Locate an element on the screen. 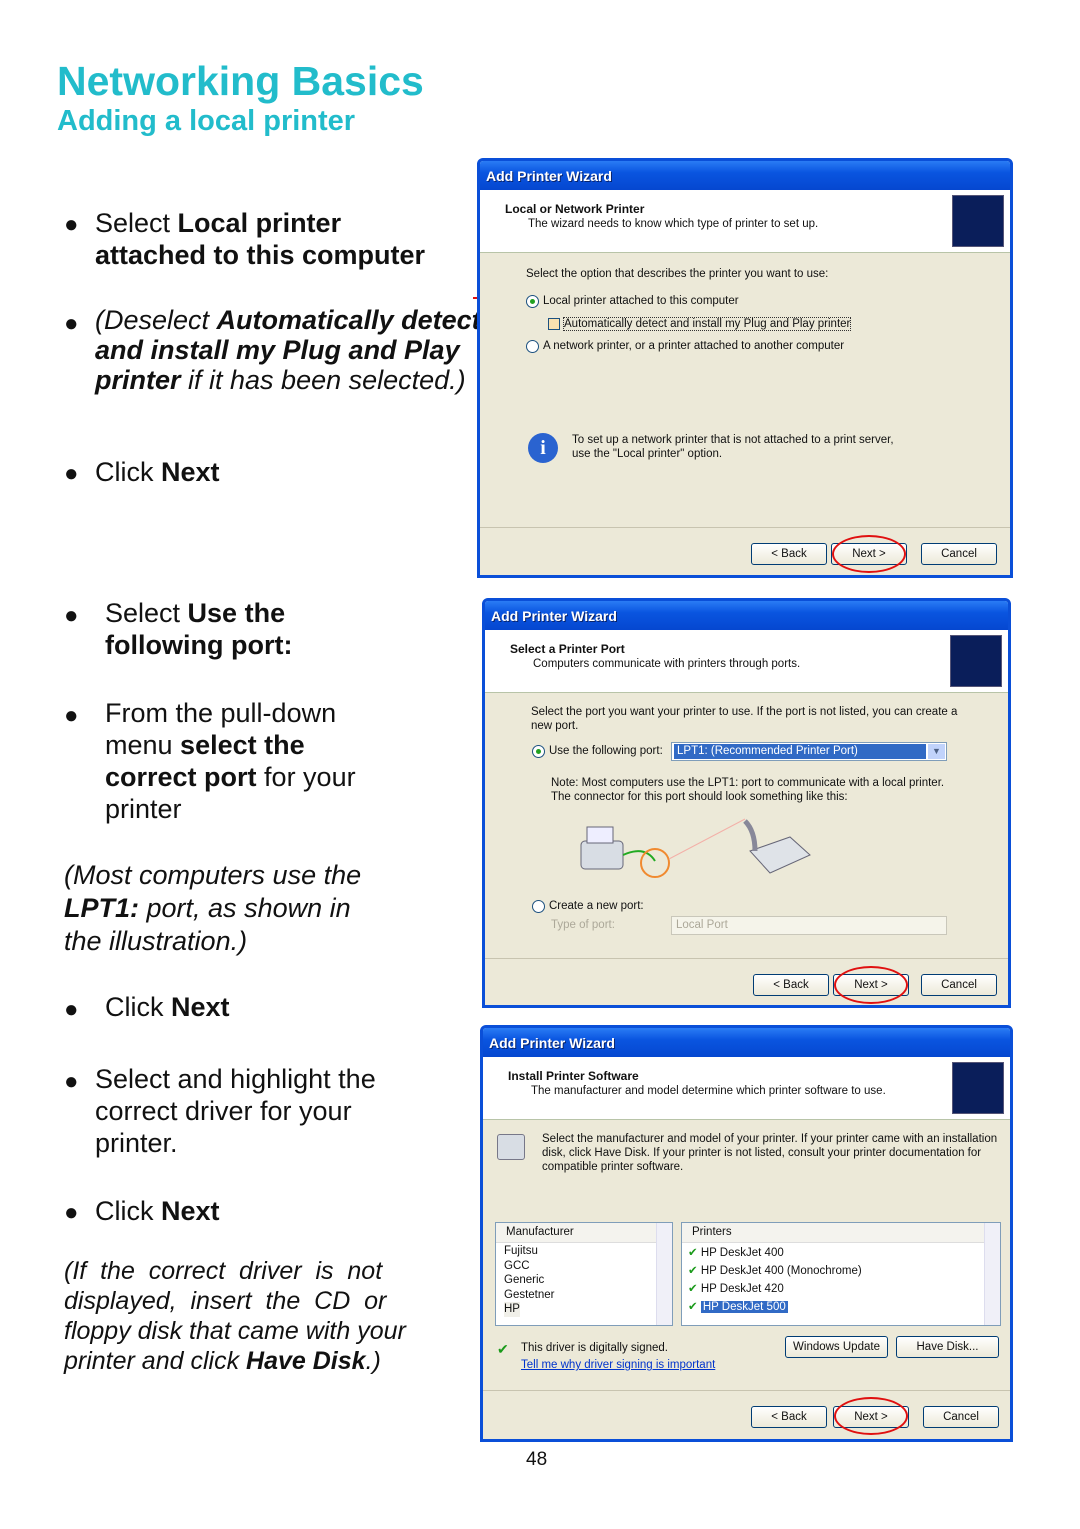  description: compatible printer software. is located at coordinates (613, 1167).